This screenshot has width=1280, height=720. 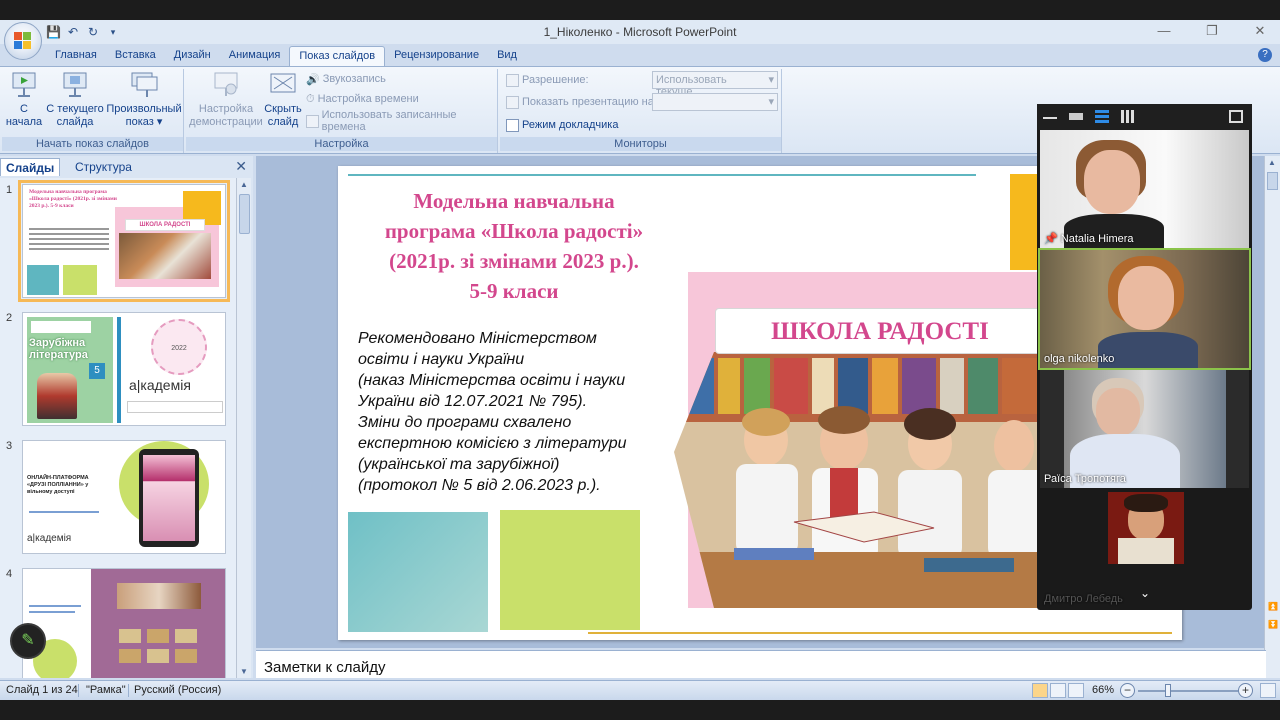 I want to click on teal-block, so click(x=418, y=572).